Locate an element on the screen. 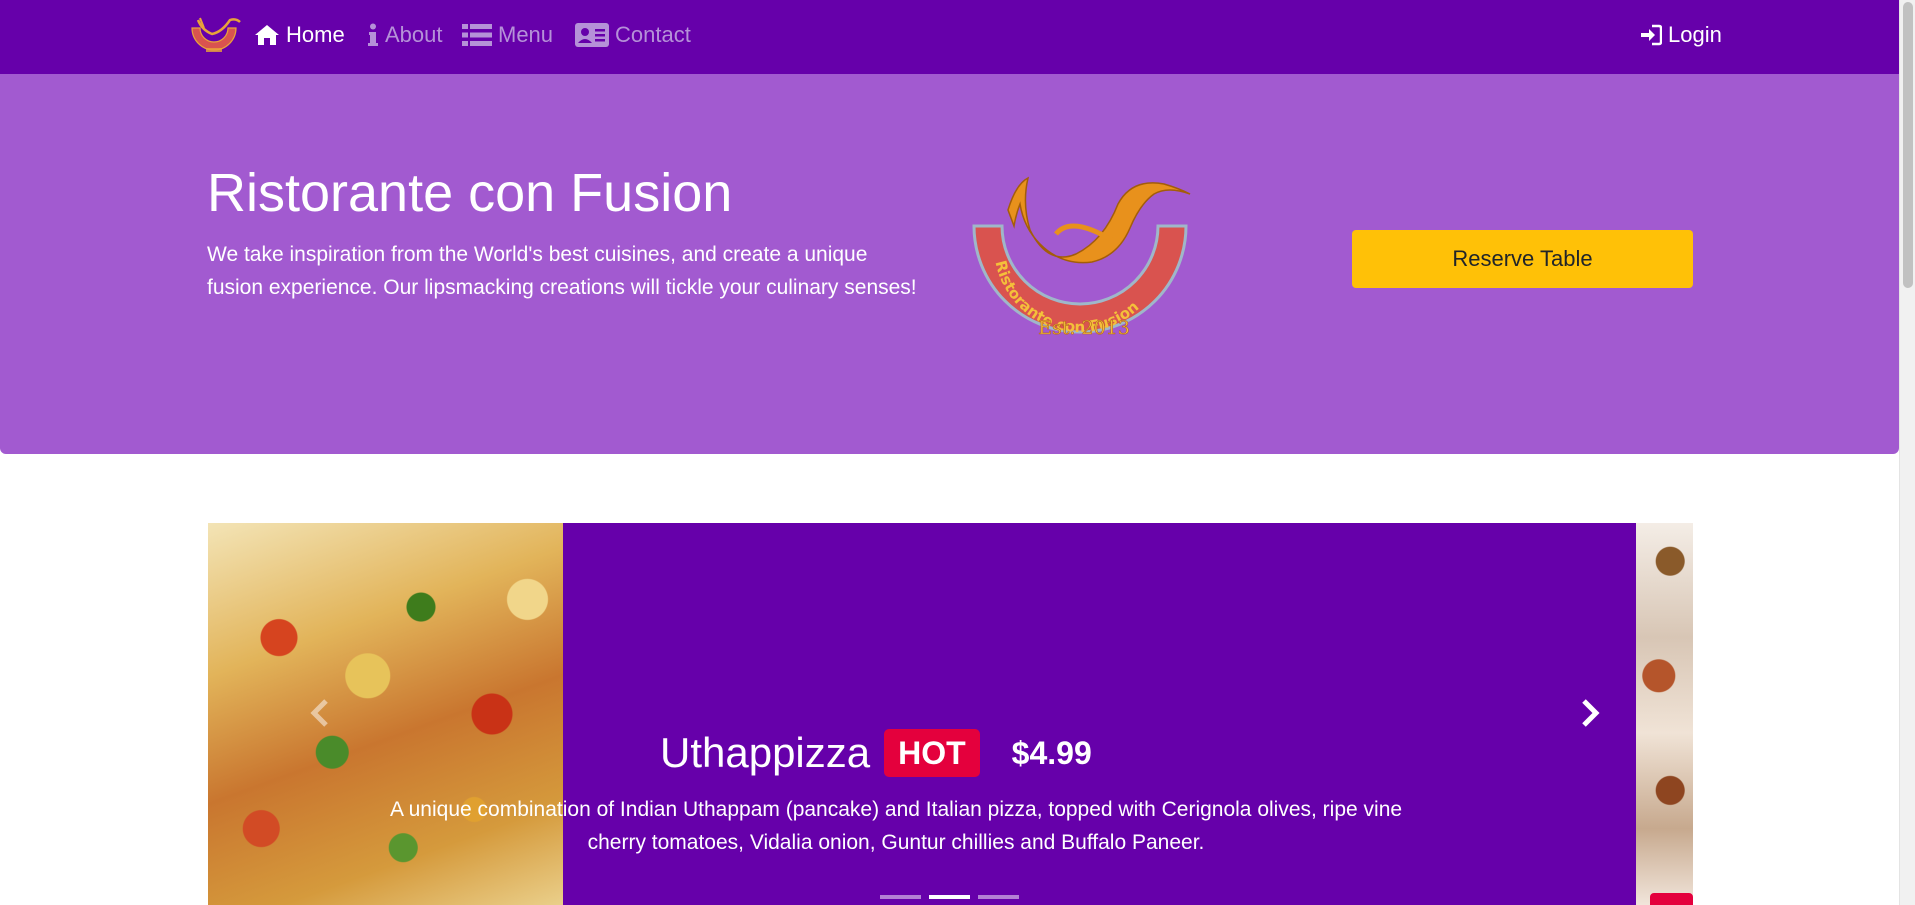 The height and width of the screenshot is (905, 1915). nav-contact: Contact is located at coordinates (633, 35).